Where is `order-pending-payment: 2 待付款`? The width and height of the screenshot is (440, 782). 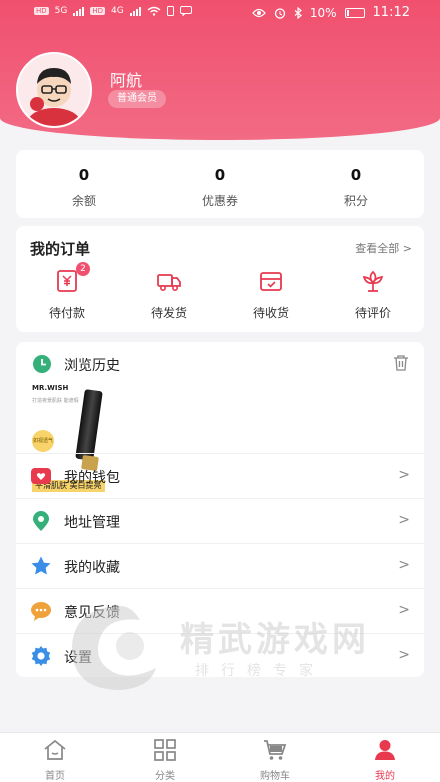
order-pending-payment: 2 待付款 is located at coordinates (67, 291).